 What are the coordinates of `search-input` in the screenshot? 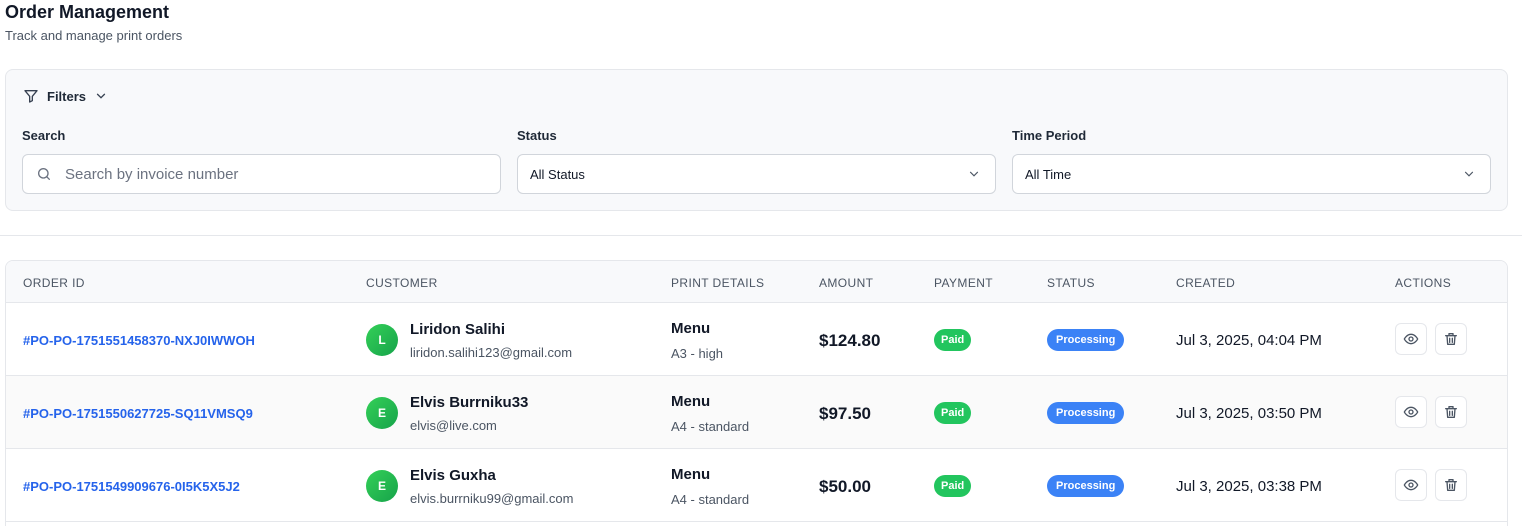 It's located at (265, 174).